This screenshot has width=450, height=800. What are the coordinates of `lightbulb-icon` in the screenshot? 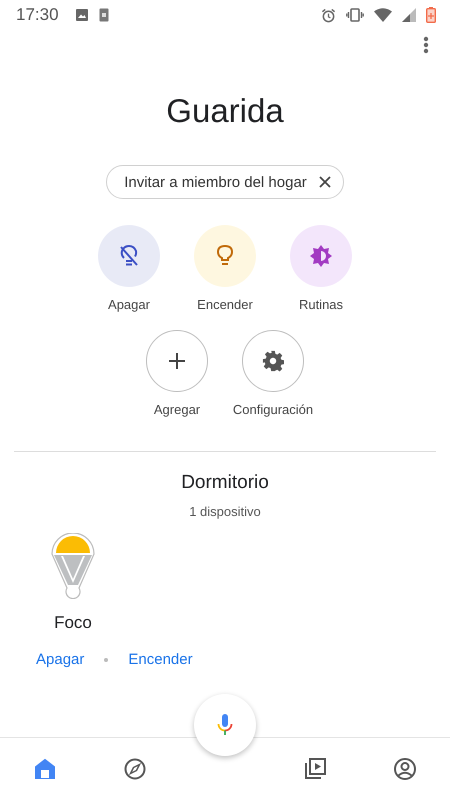 It's located at (225, 256).